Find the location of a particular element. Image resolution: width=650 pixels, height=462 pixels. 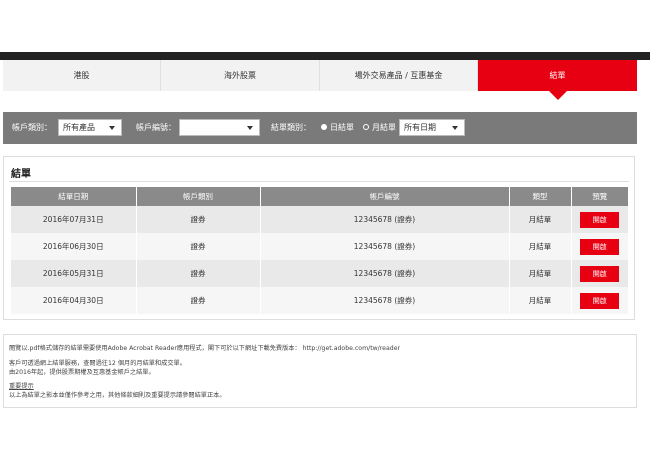

note-2016-statements: 由2016年起，提供股票期權及互惠基金帳戶之結單。 is located at coordinates (82, 372).